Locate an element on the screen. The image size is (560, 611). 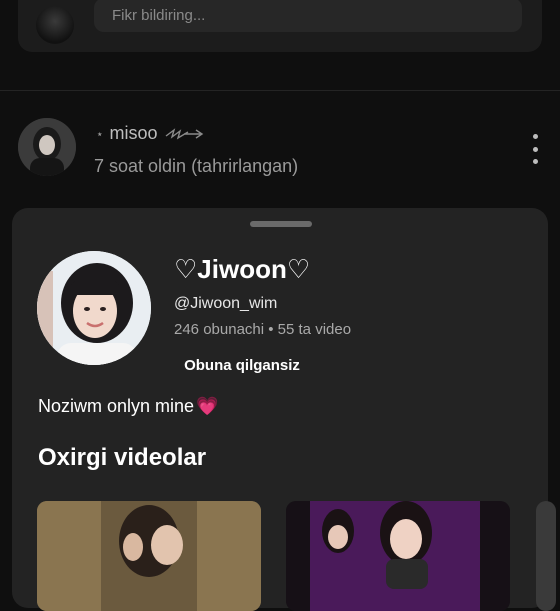
user-avatar is located at coordinates (55, 25).